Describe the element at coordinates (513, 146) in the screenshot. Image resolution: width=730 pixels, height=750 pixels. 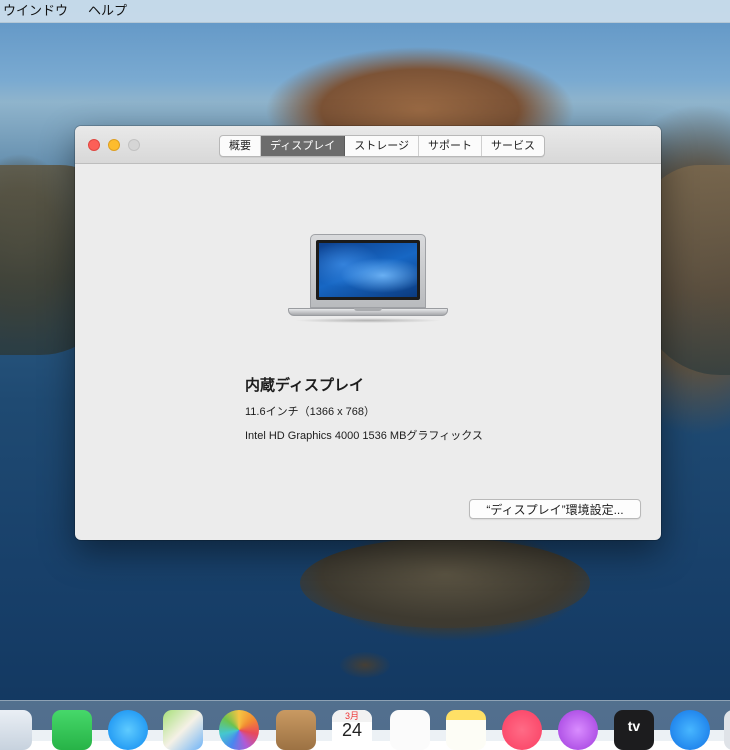
I see `tab-service: サービス` at that location.